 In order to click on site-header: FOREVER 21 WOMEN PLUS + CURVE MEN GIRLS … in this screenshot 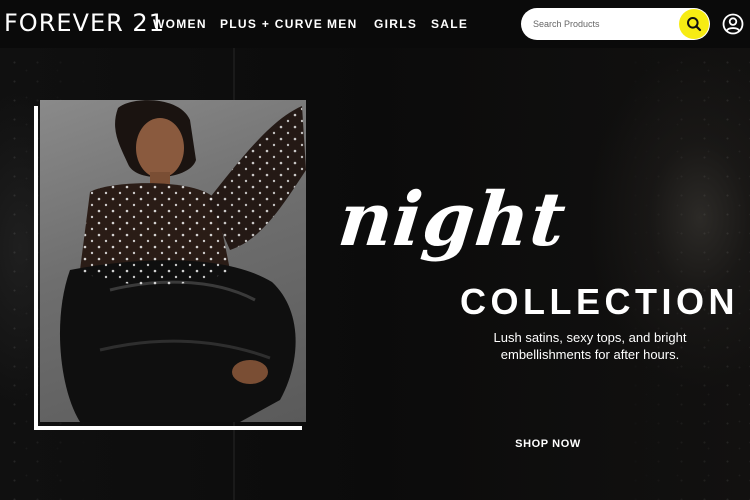, I will do `click(375, 24)`.